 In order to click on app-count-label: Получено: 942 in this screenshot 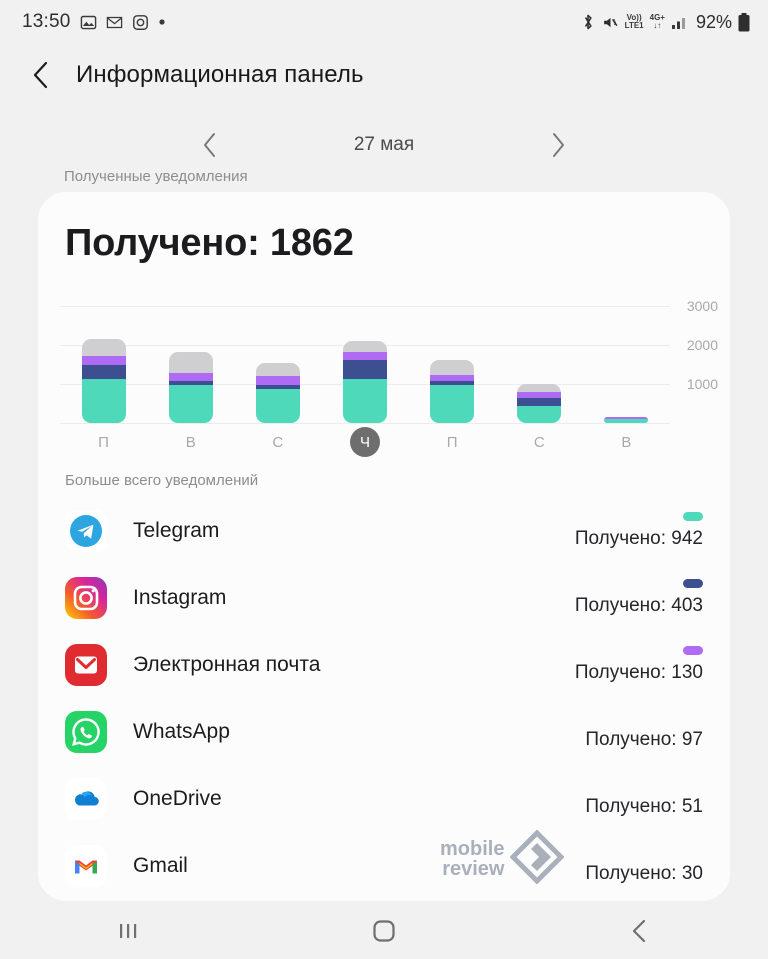, I will do `click(638, 538)`.